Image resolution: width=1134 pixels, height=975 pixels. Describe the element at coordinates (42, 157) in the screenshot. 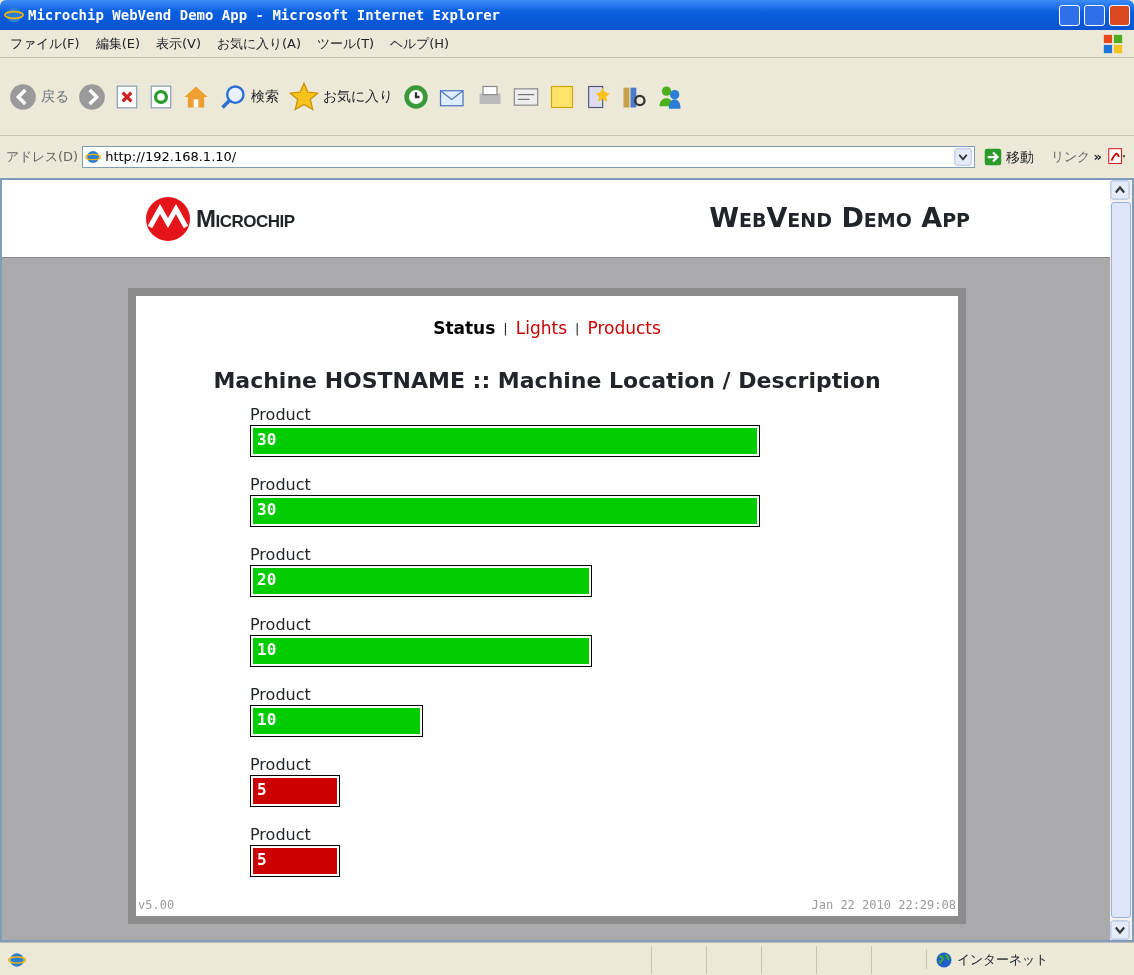

I see `address-label: アドレス(D)` at that location.